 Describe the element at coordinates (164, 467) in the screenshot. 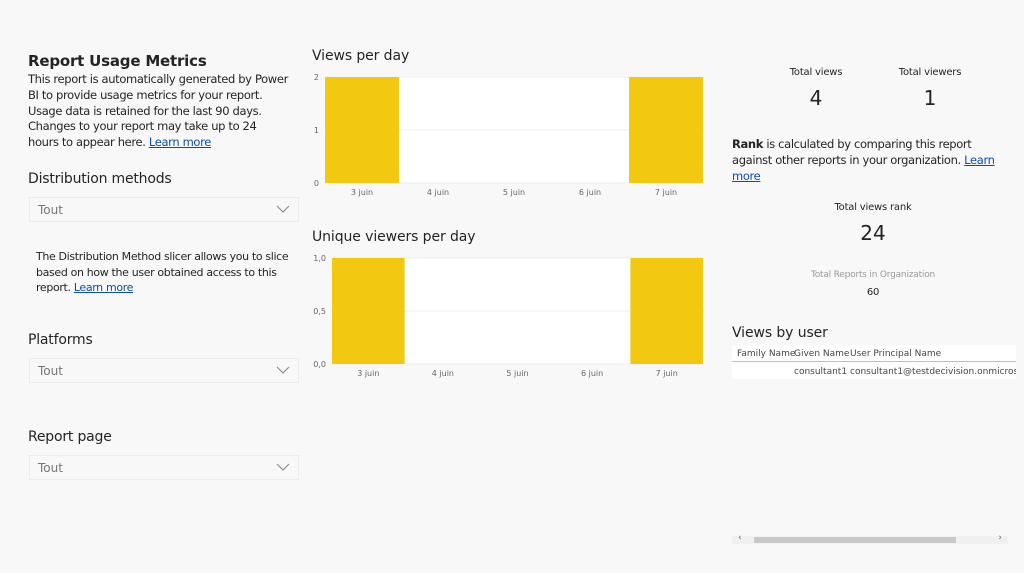

I see `report-page-dropdown: Tout` at that location.